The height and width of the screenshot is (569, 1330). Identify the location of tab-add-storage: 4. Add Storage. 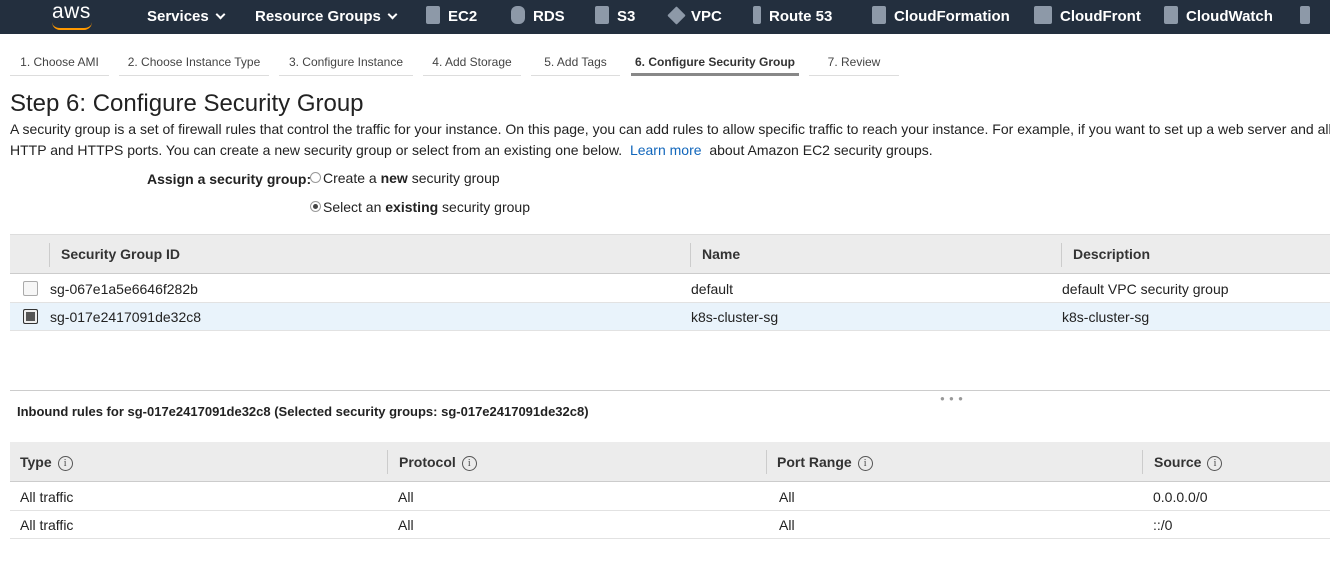
(472, 61).